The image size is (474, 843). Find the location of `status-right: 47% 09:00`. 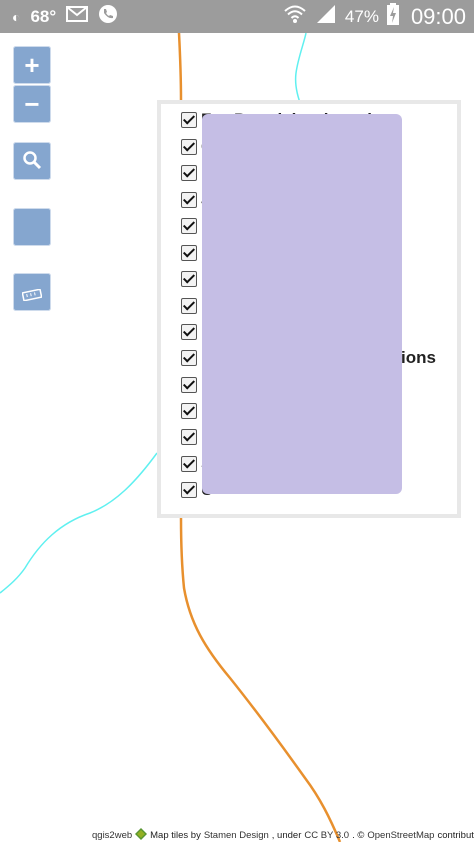

status-right: 47% 09:00 is located at coordinates (374, 16).